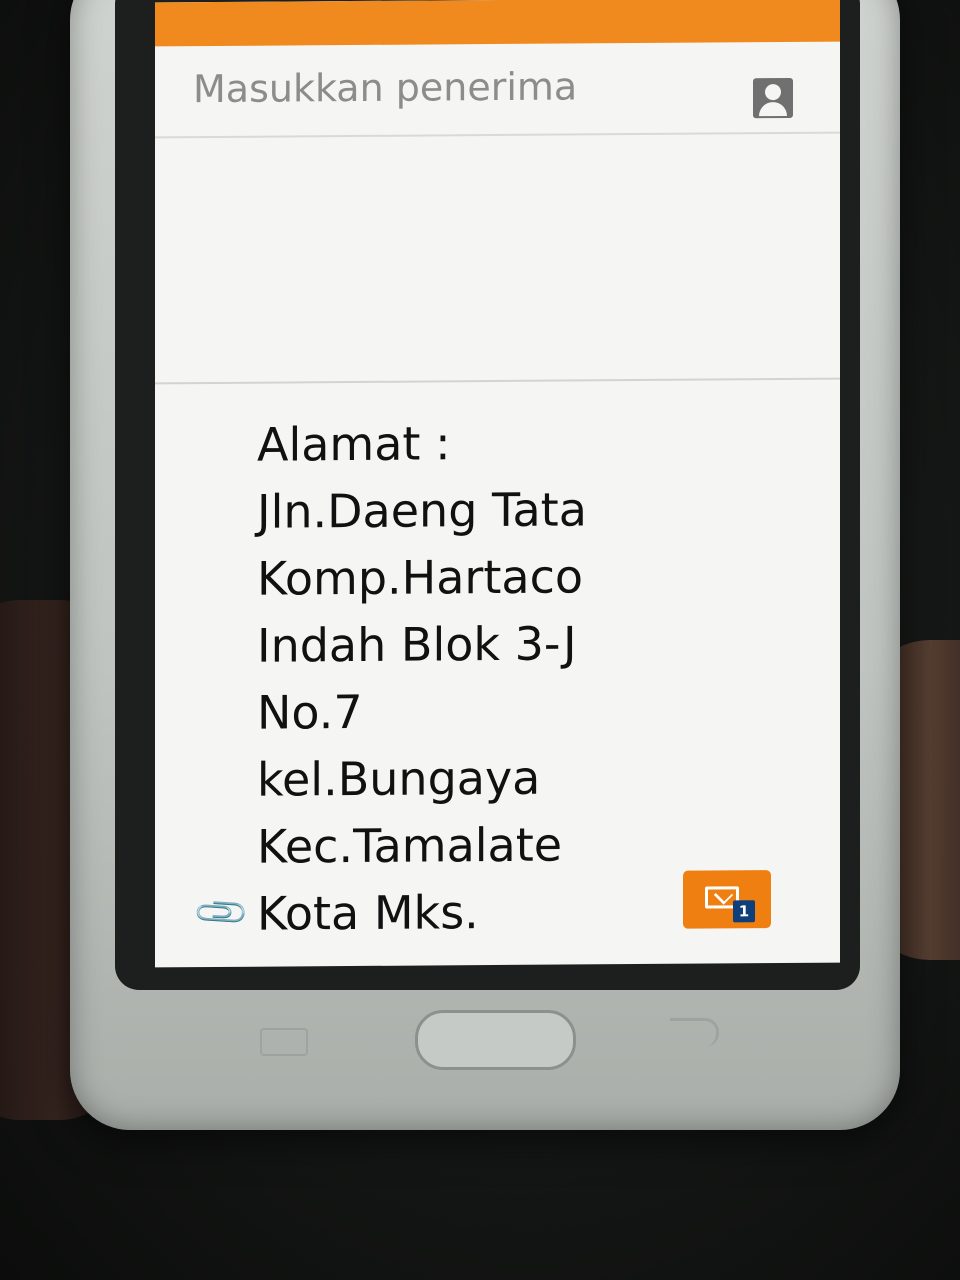  I want to click on message-line: No.7, so click(310, 712).